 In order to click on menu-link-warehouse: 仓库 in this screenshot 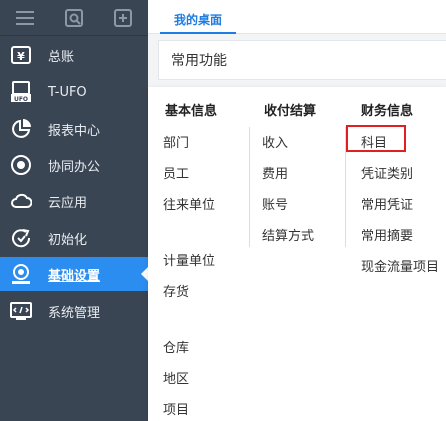, I will do `click(176, 346)`.